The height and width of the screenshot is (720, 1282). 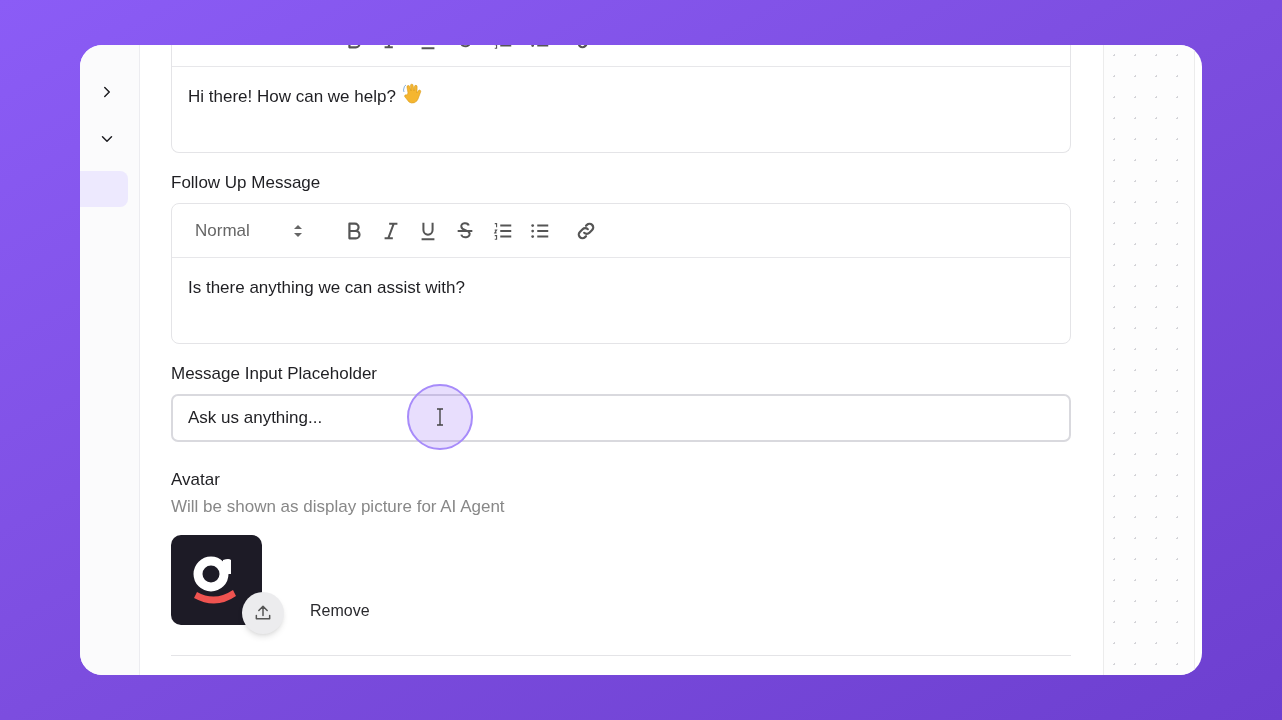 What do you see at coordinates (298, 230) in the screenshot?
I see `sort-icon` at bounding box center [298, 230].